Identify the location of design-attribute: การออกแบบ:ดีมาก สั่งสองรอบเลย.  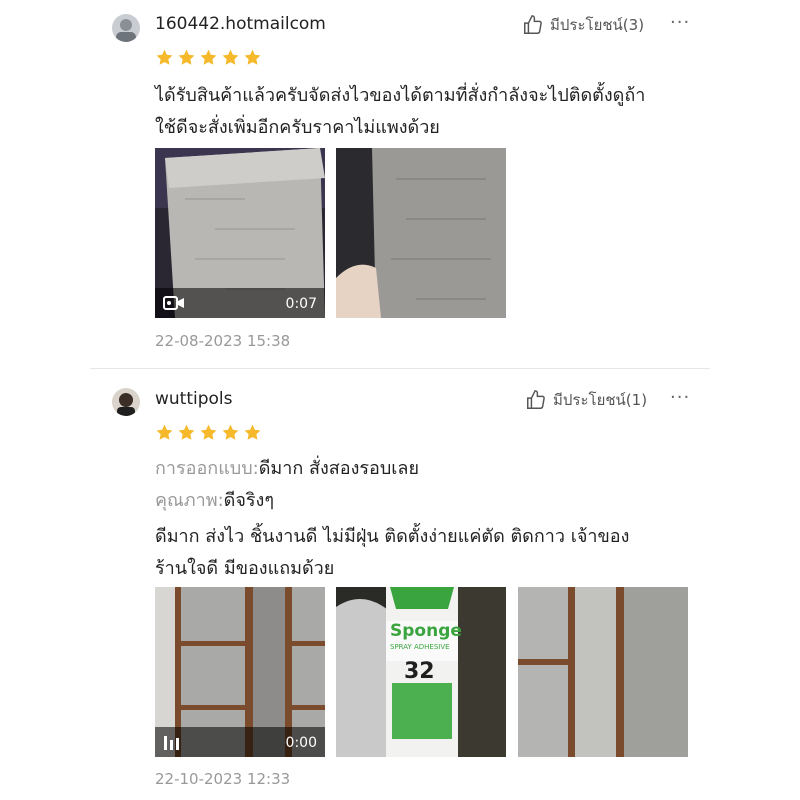
(435, 469).